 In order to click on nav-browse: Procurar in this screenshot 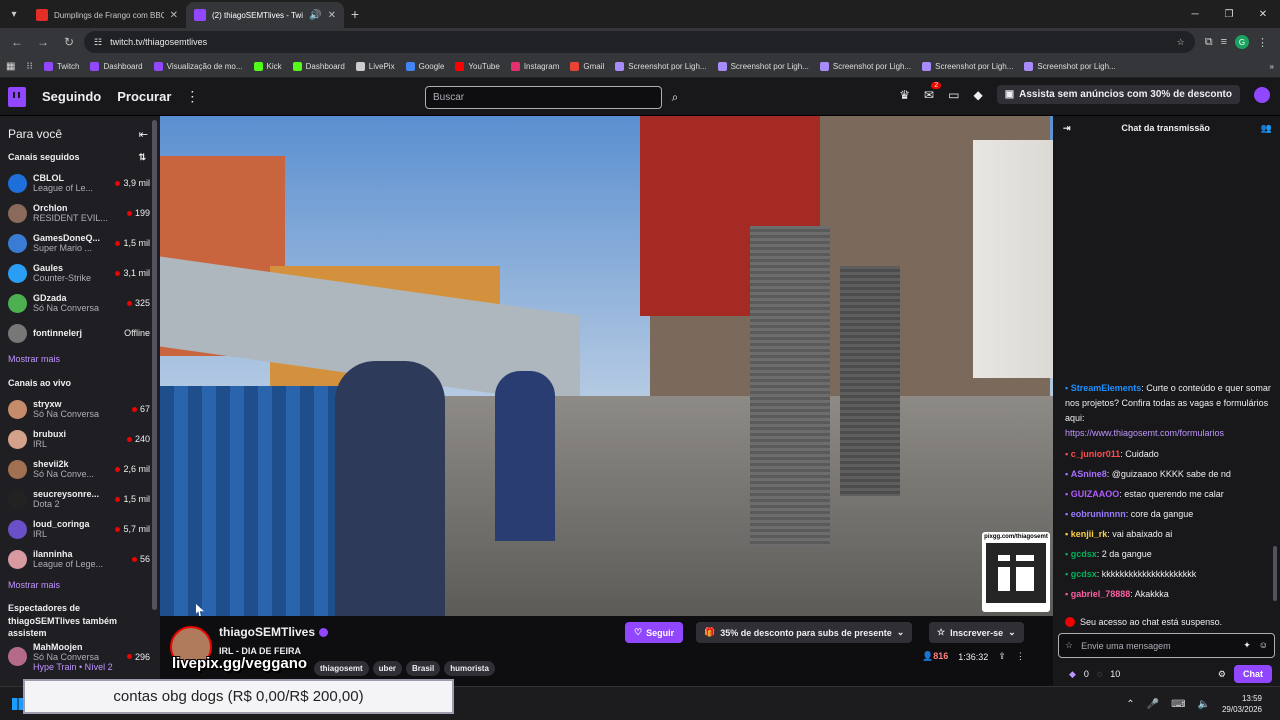, I will do `click(144, 96)`.